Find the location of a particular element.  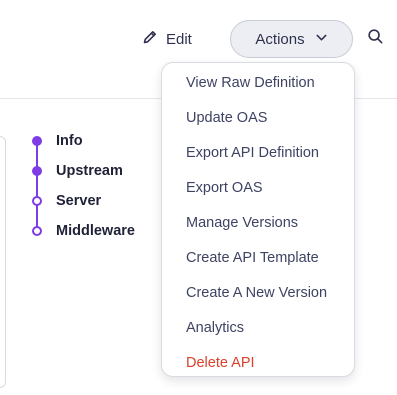

stepper-line is located at coordinates (37, 186).